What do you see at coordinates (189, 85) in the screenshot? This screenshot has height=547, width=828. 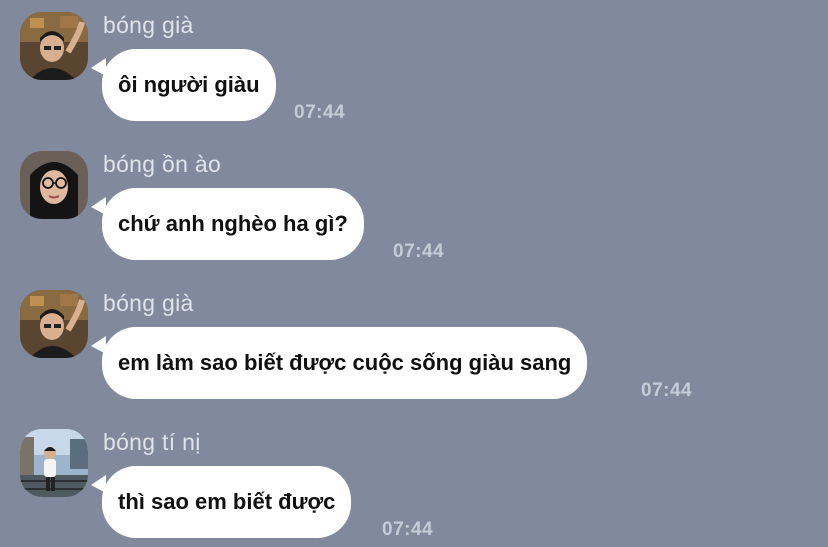 I see `message-bubble: ôi người giàu` at bounding box center [189, 85].